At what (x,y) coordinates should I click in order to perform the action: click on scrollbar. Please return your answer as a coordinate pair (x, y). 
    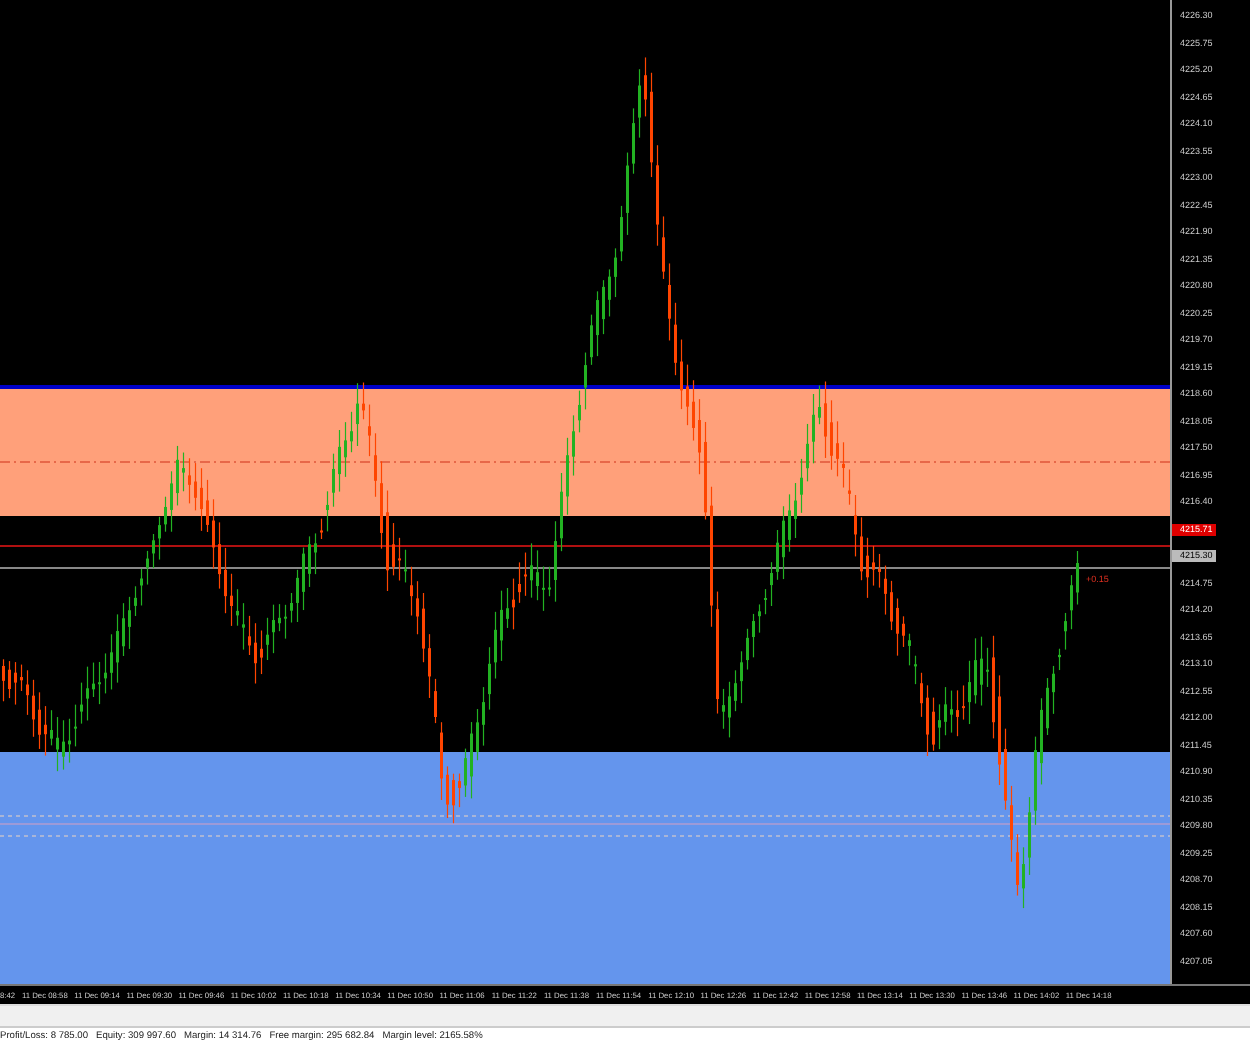
    Looking at the image, I should click on (625, 1016).